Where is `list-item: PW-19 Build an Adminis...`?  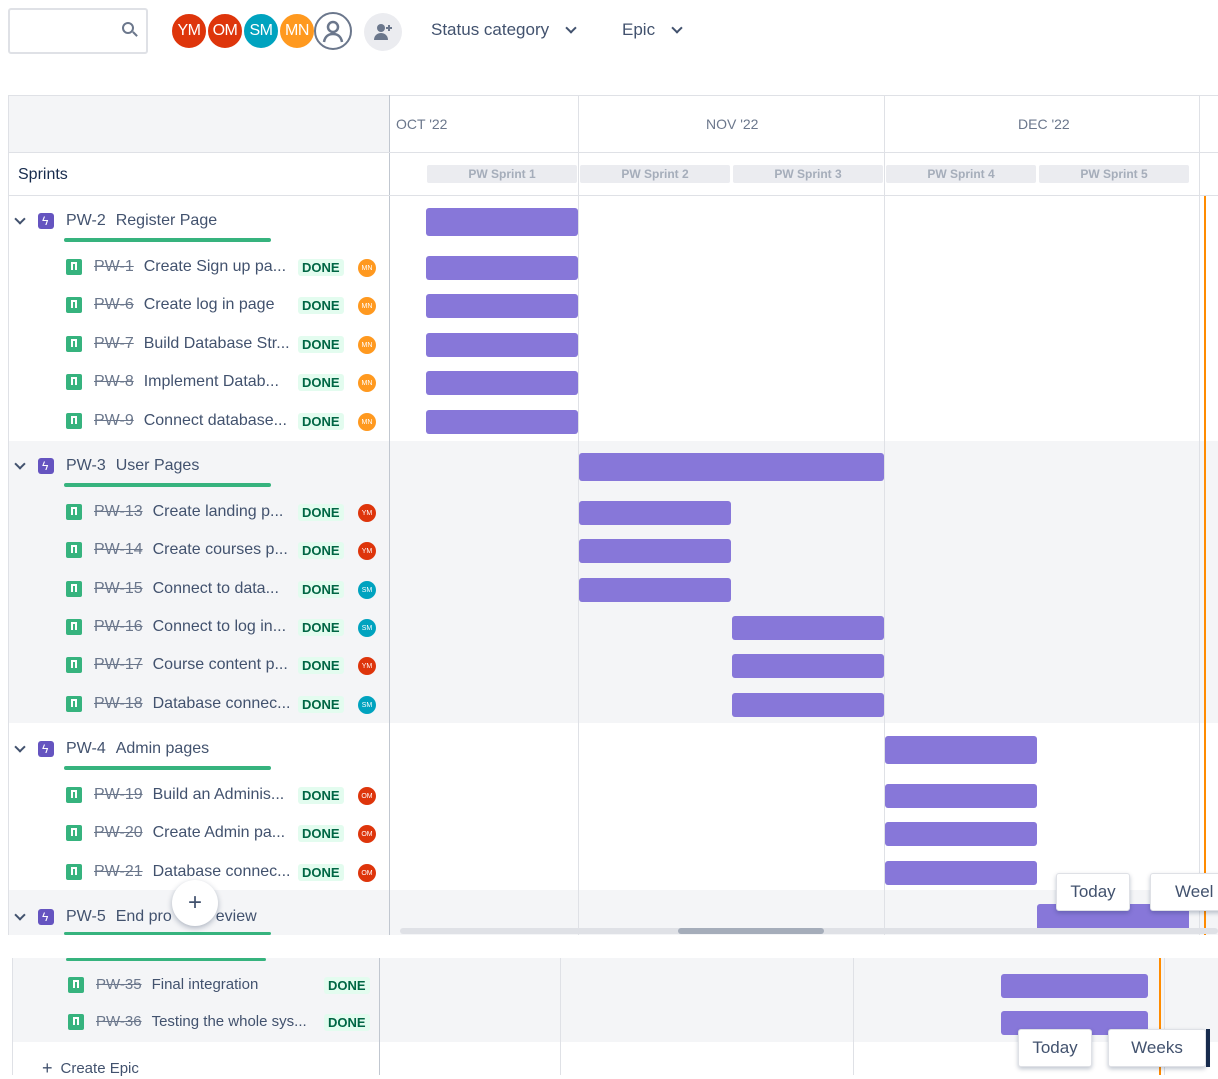 list-item: PW-19 Build an Adminis... is located at coordinates (175, 795).